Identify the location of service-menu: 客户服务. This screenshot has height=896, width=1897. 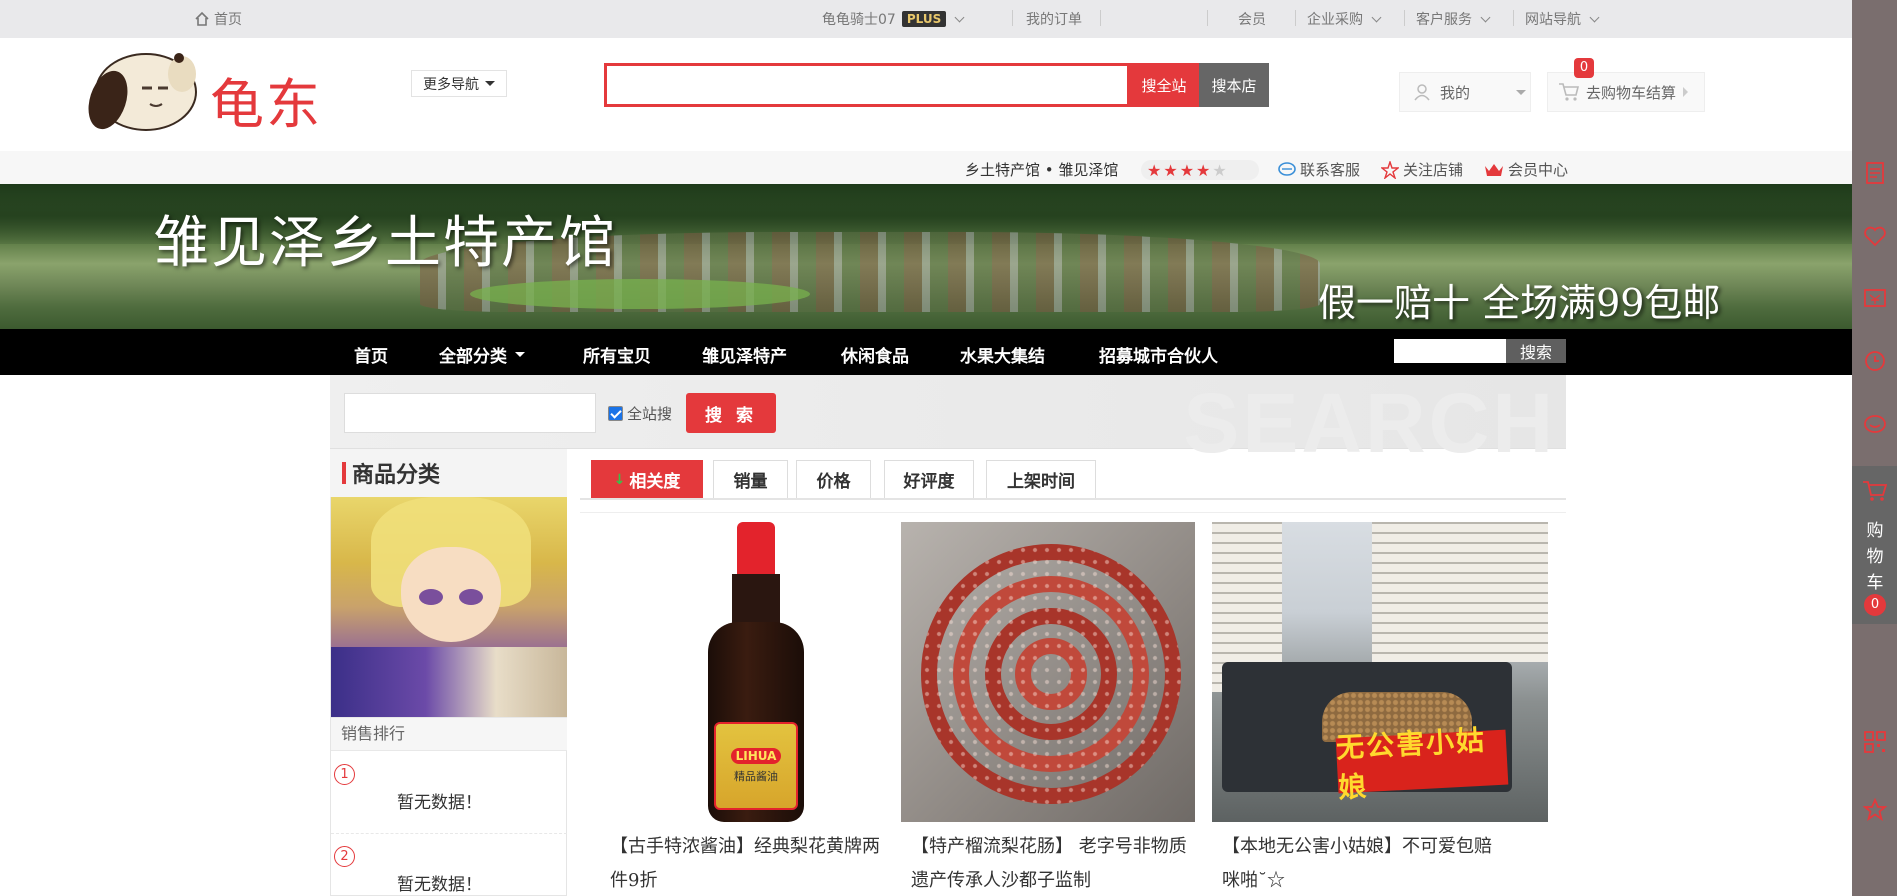
(1453, 19).